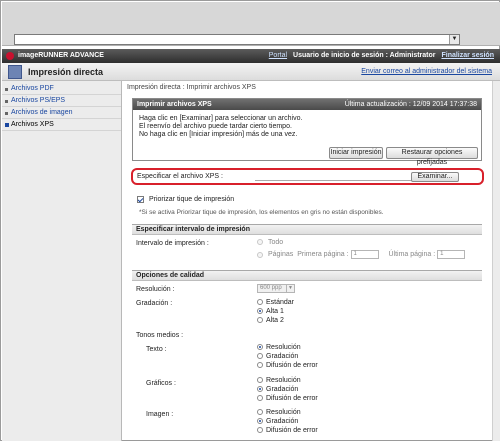  Describe the element at coordinates (467, 55) in the screenshot. I see `logout-link: Finalizar sesión` at that location.